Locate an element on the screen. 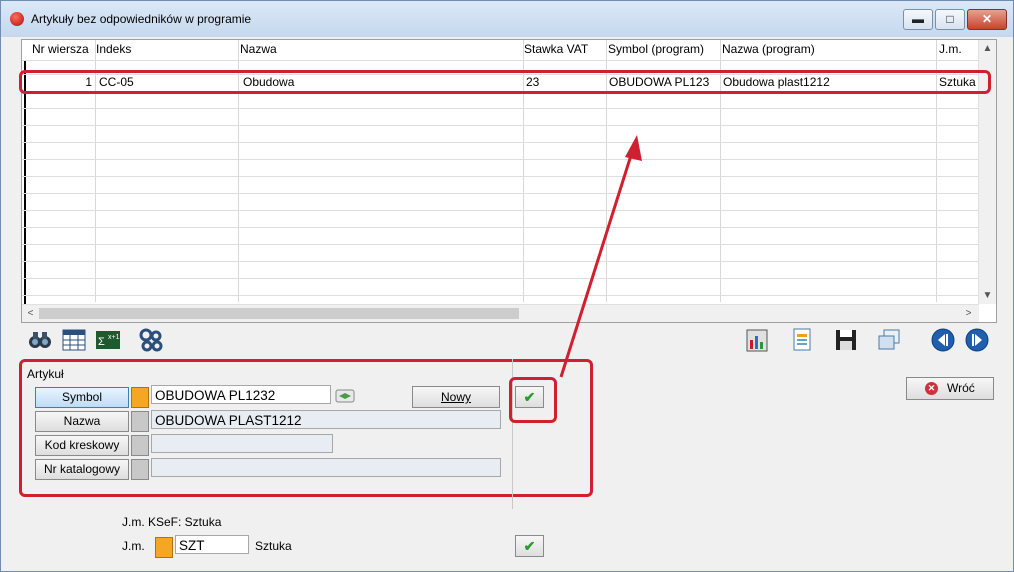  highlight-row-box is located at coordinates (505, 82).